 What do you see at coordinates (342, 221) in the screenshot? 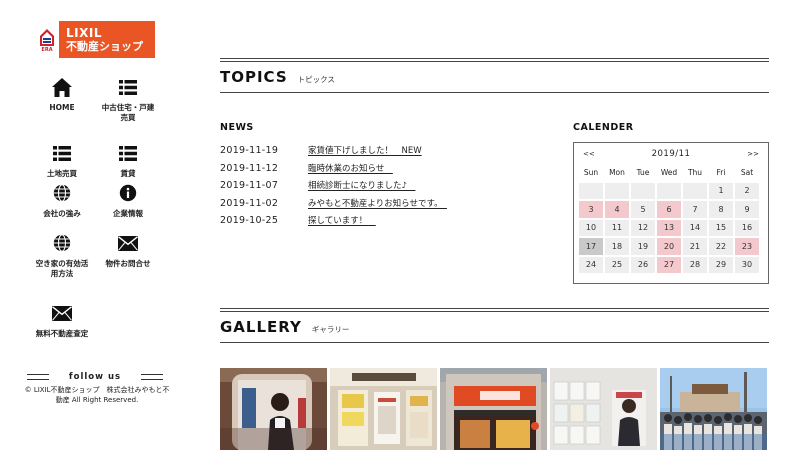
I see `news-link: 探しています！` at bounding box center [342, 221].